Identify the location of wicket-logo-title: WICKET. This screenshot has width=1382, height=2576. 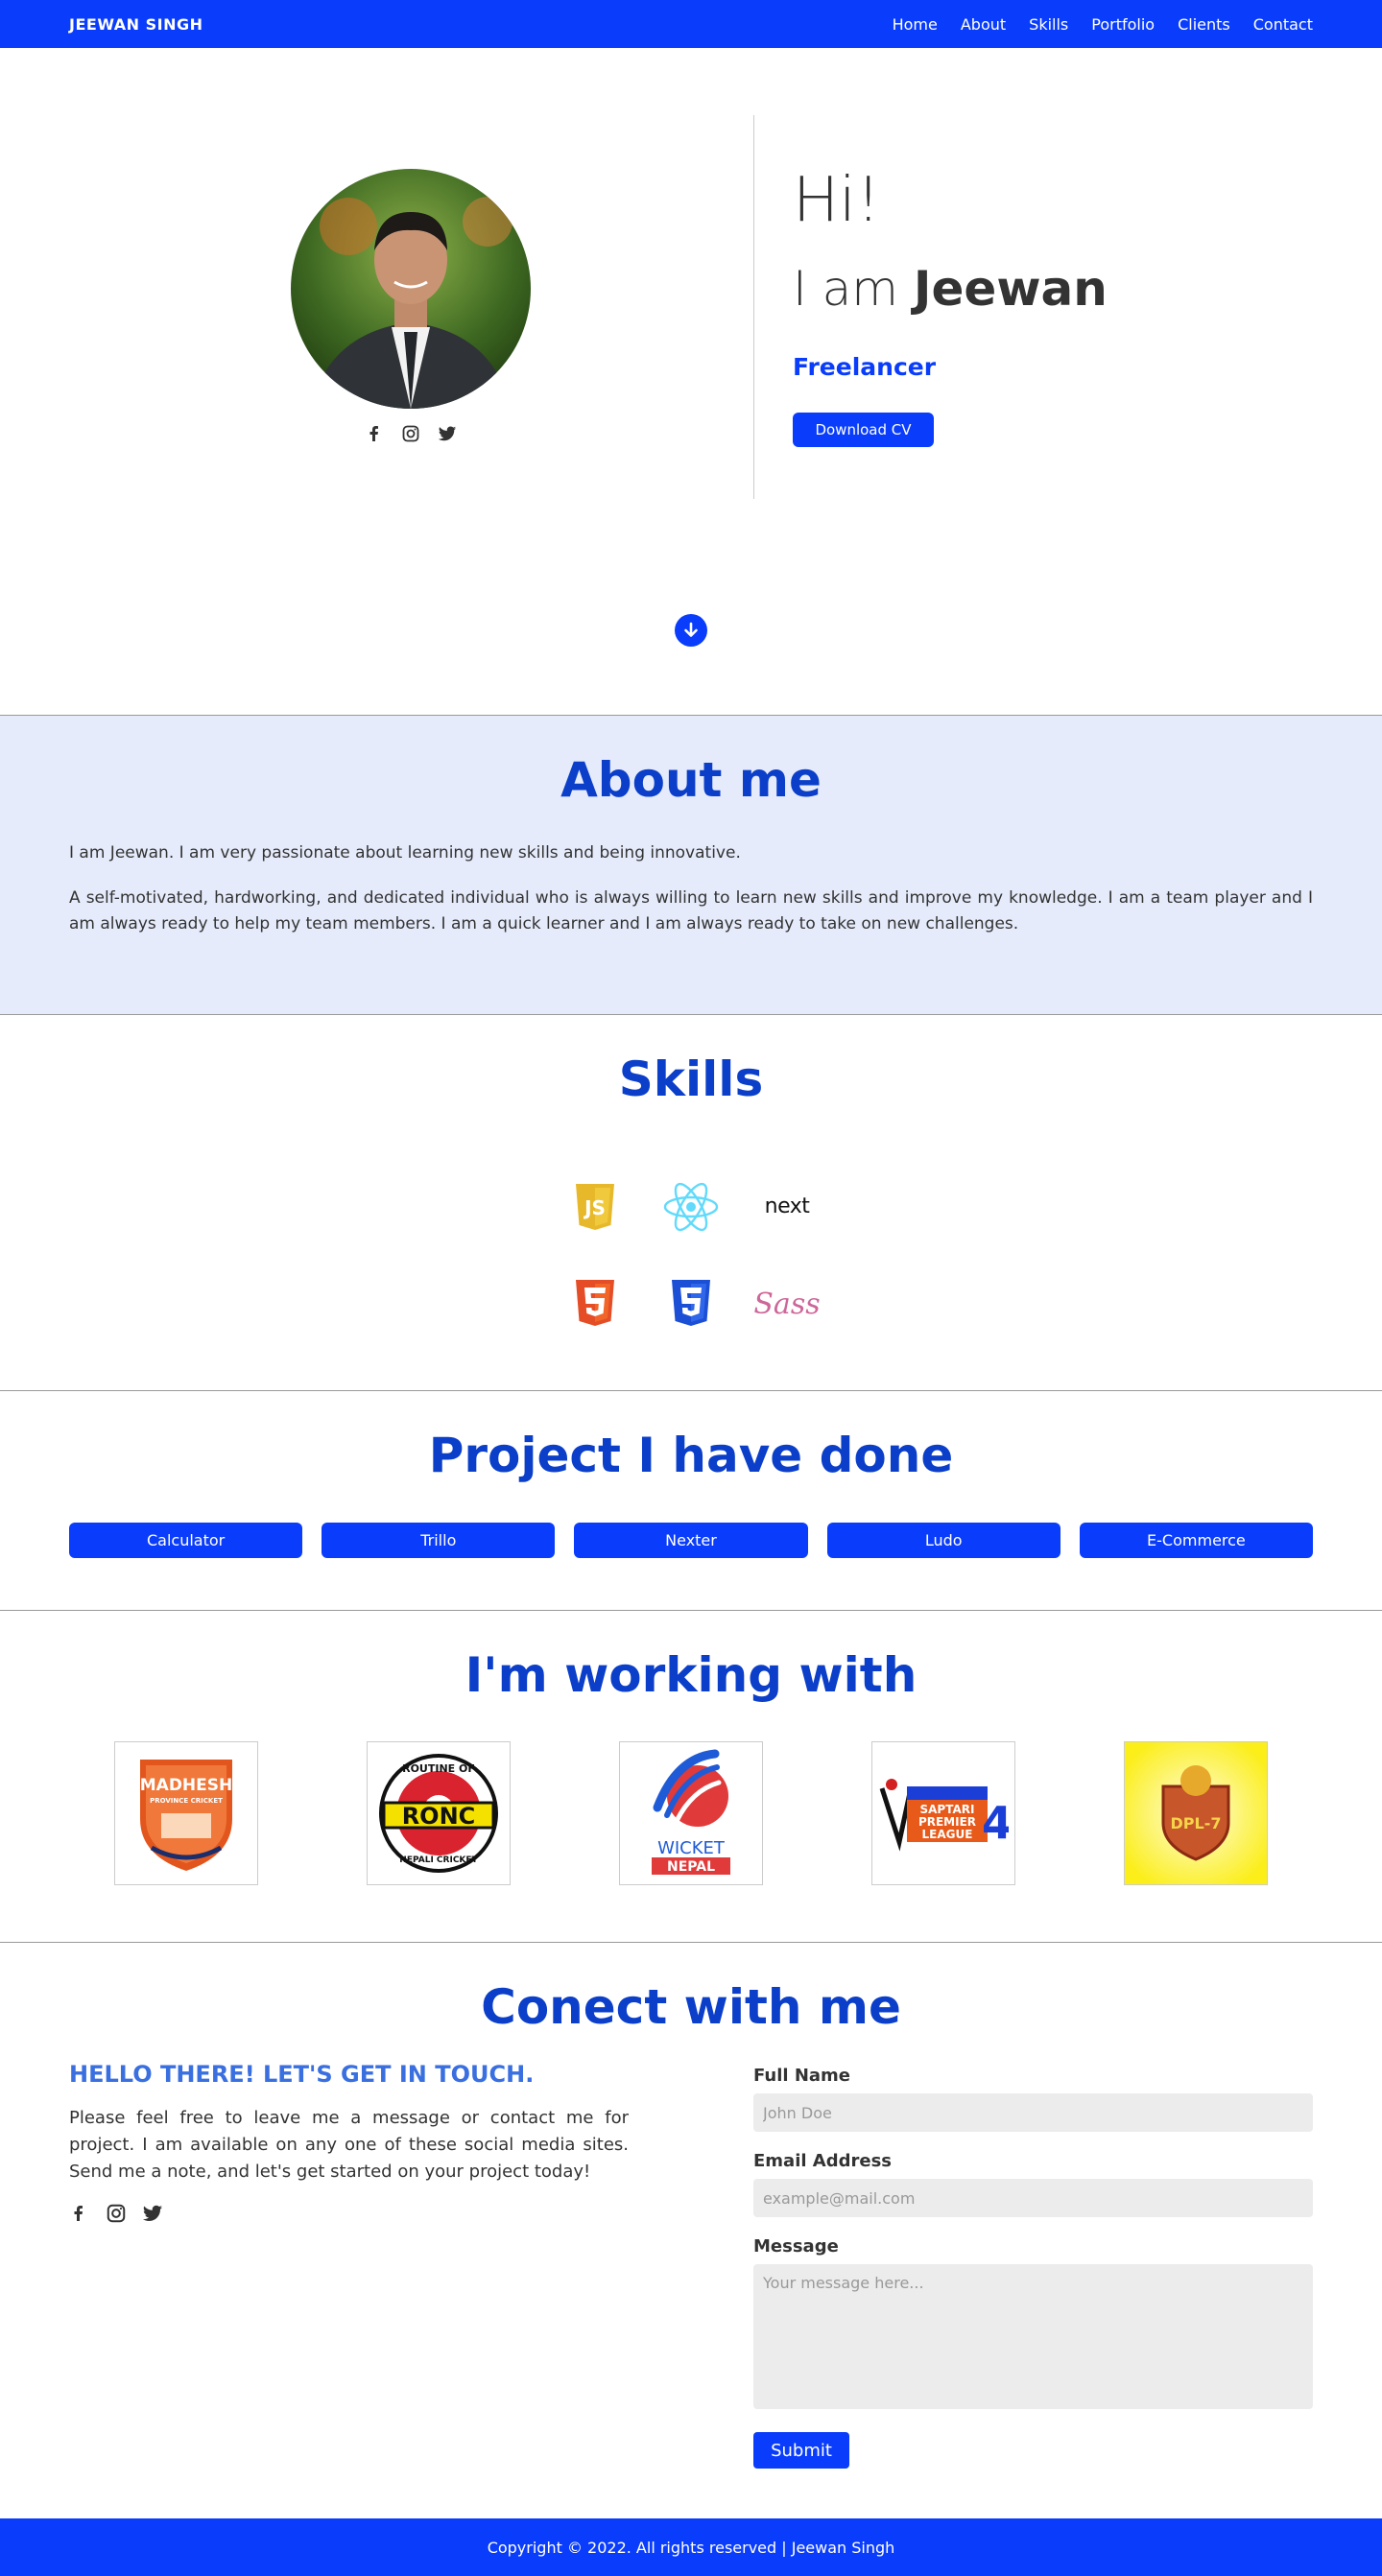
(691, 1848).